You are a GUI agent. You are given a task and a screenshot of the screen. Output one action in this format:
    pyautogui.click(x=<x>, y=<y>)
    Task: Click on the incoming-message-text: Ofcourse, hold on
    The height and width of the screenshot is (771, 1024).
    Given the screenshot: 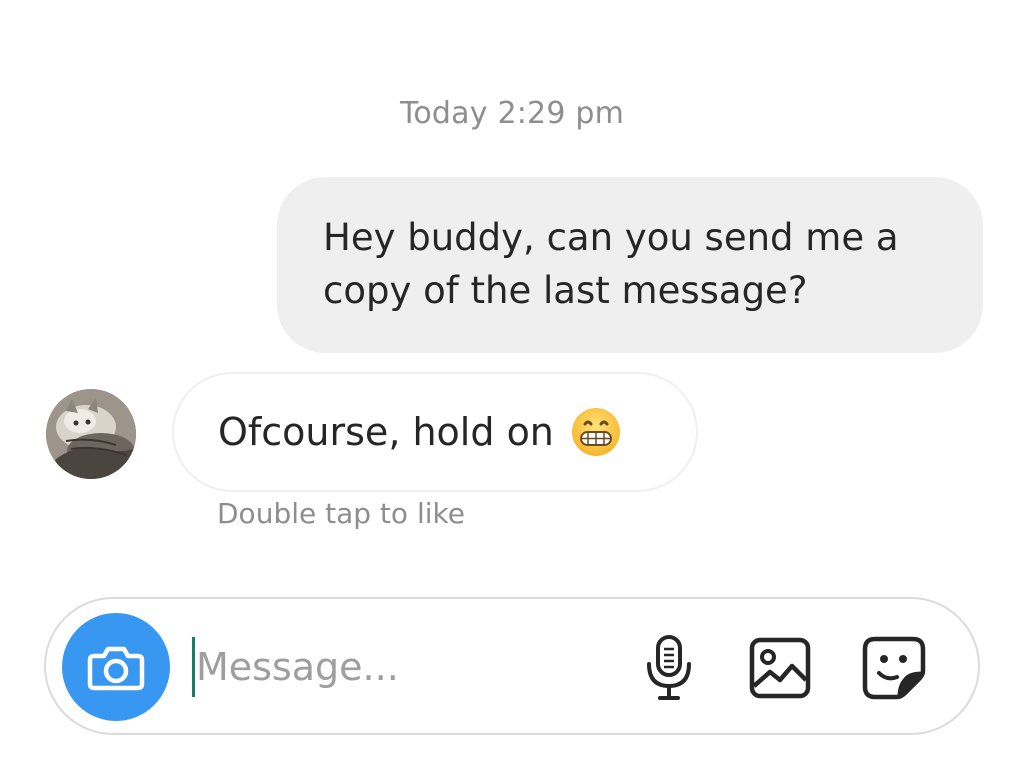 What is the action you would take?
    pyautogui.click(x=386, y=432)
    